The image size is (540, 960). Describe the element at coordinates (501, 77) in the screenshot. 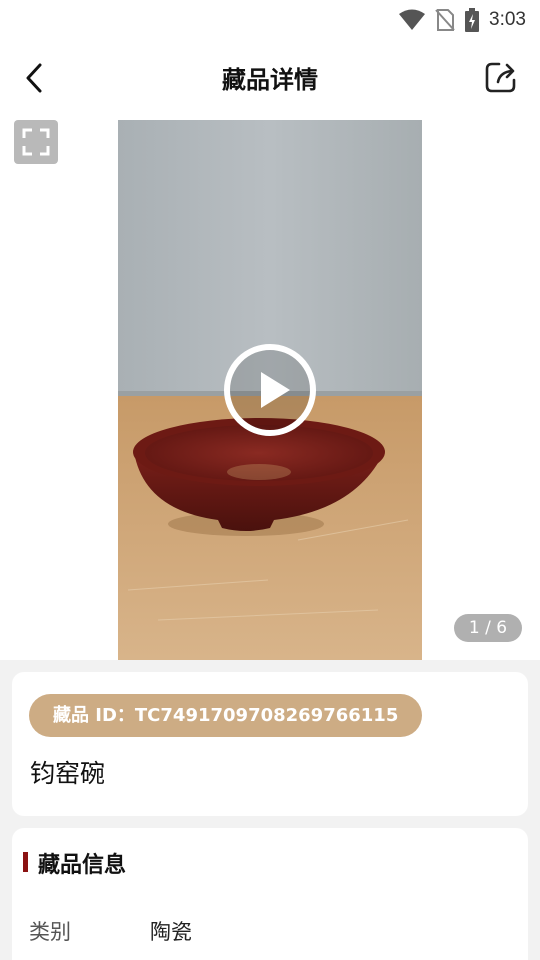

I see `share-icon` at that location.